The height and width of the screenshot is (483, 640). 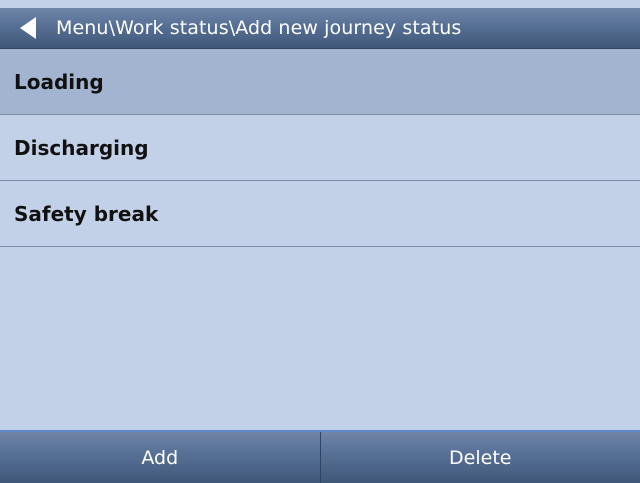 I want to click on title-bar: Menu\Work status\Add new journey status, so click(x=320, y=28).